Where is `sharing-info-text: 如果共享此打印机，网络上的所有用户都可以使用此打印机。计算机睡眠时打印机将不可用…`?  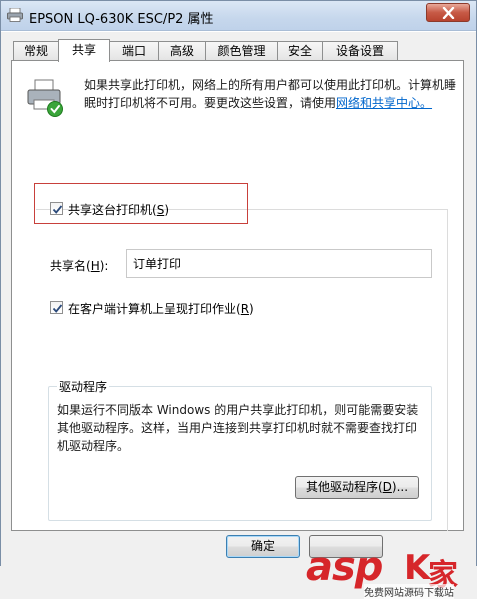 sharing-info-text: 如果共享此打印机，网络上的所有用户都可以使用此打印机。计算机睡眠时打印机将不可用… is located at coordinates (270, 94).